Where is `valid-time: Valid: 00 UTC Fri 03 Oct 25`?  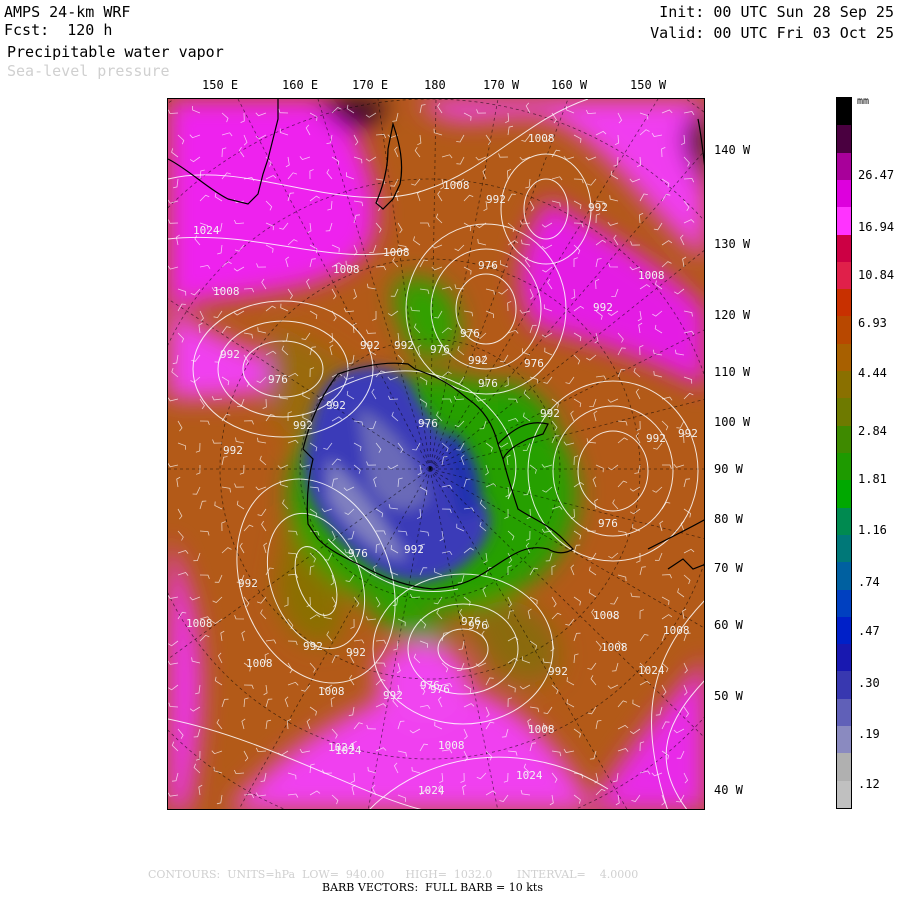
valid-time: Valid: 00 UTC Fri 03 Oct 25 is located at coordinates (772, 33).